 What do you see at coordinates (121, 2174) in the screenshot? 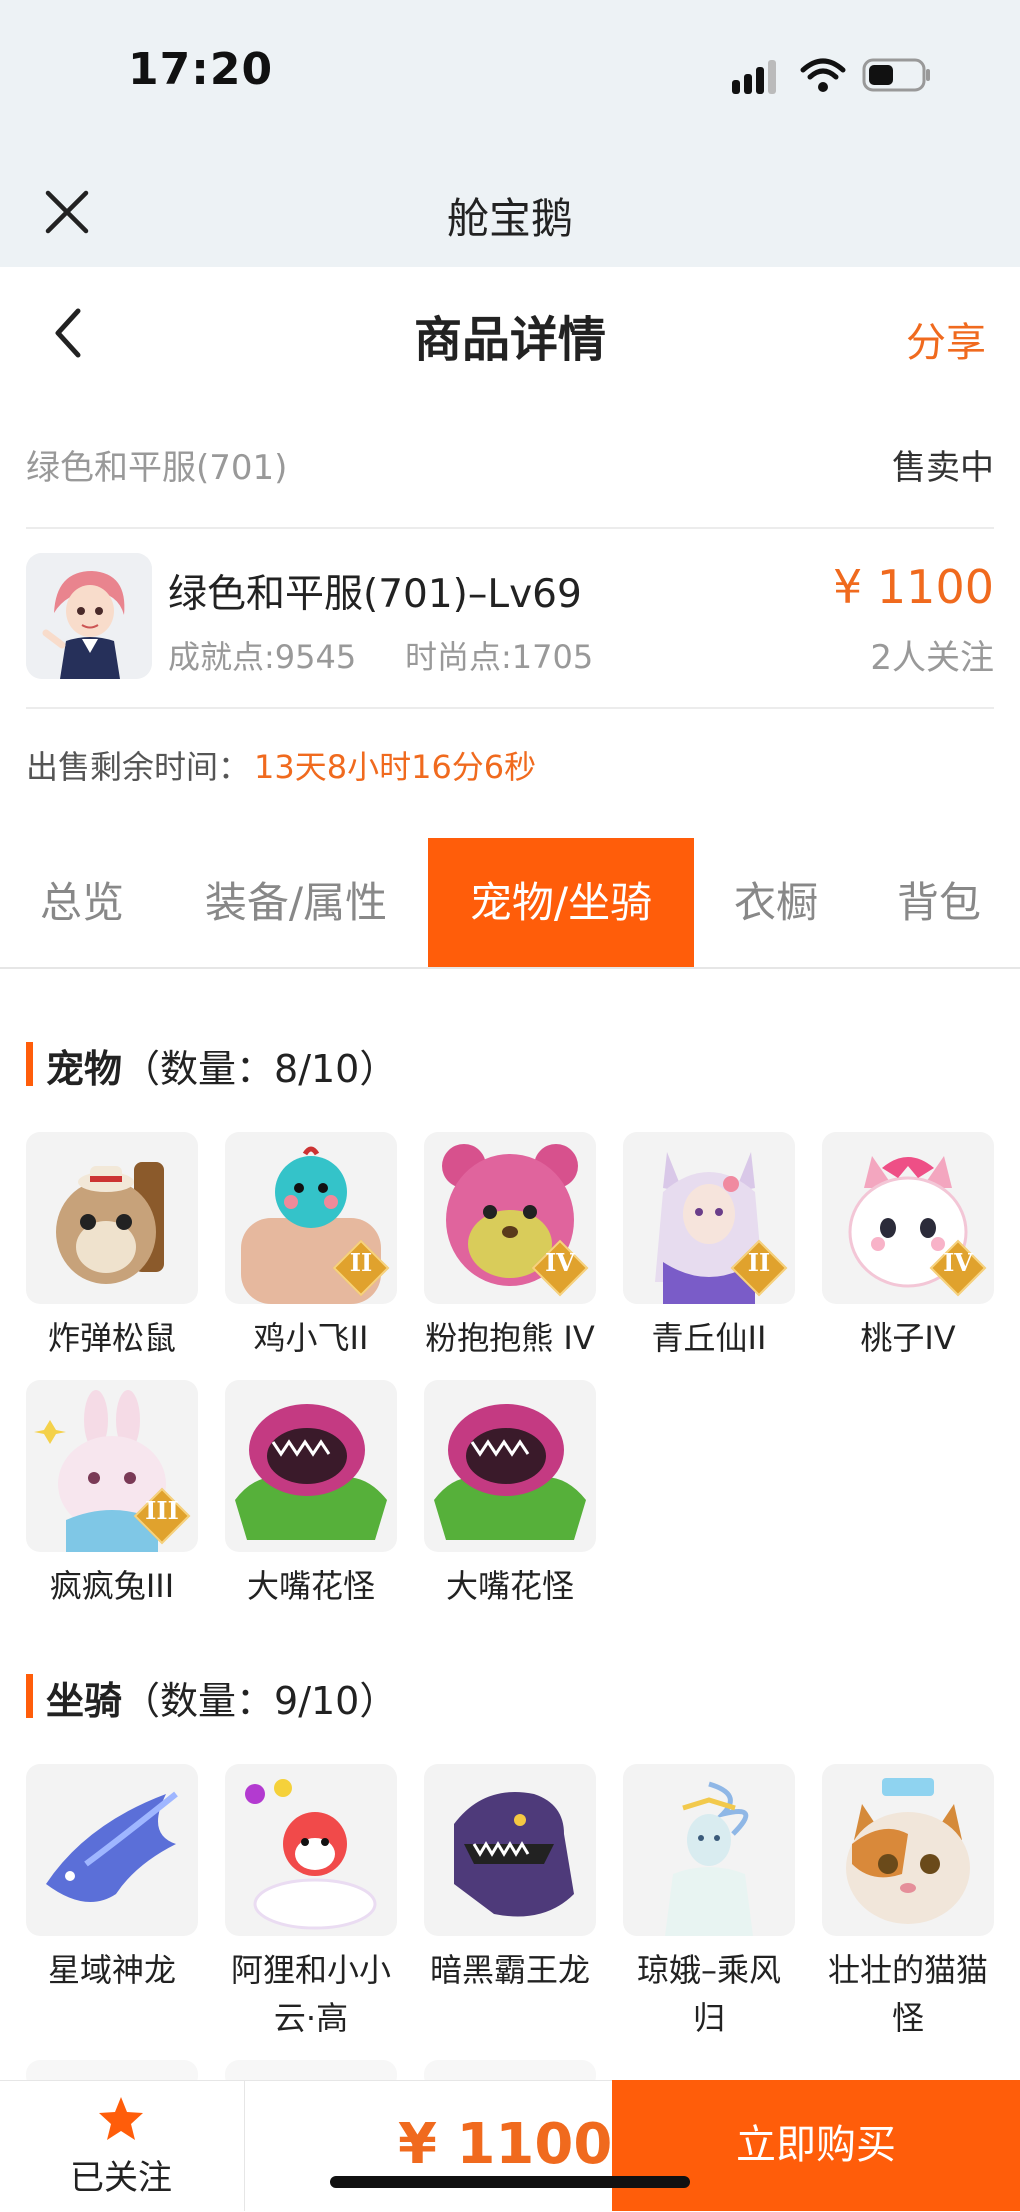
I see `follow-label: 已关注` at bounding box center [121, 2174].